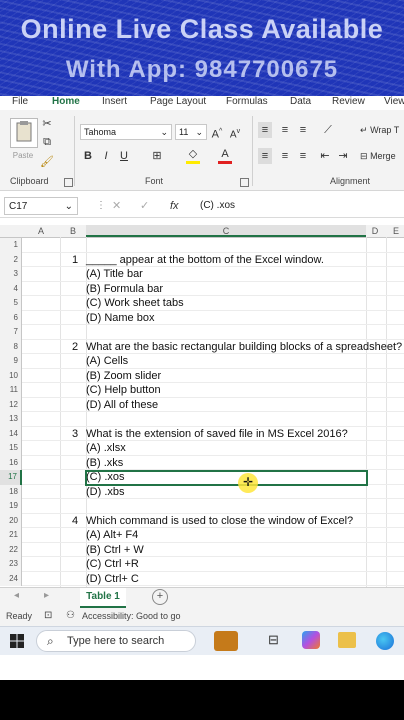  Describe the element at coordinates (396, 231) in the screenshot. I see `col-header-e: E` at that location.